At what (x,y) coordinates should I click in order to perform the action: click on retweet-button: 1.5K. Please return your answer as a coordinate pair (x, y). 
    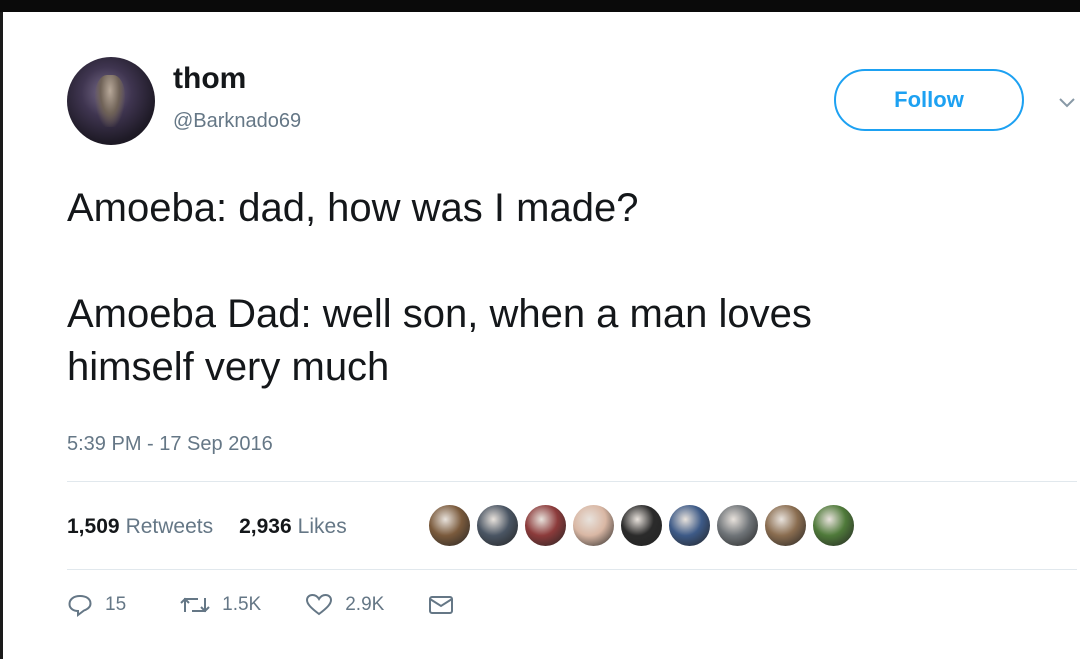
    Looking at the image, I should click on (220, 605).